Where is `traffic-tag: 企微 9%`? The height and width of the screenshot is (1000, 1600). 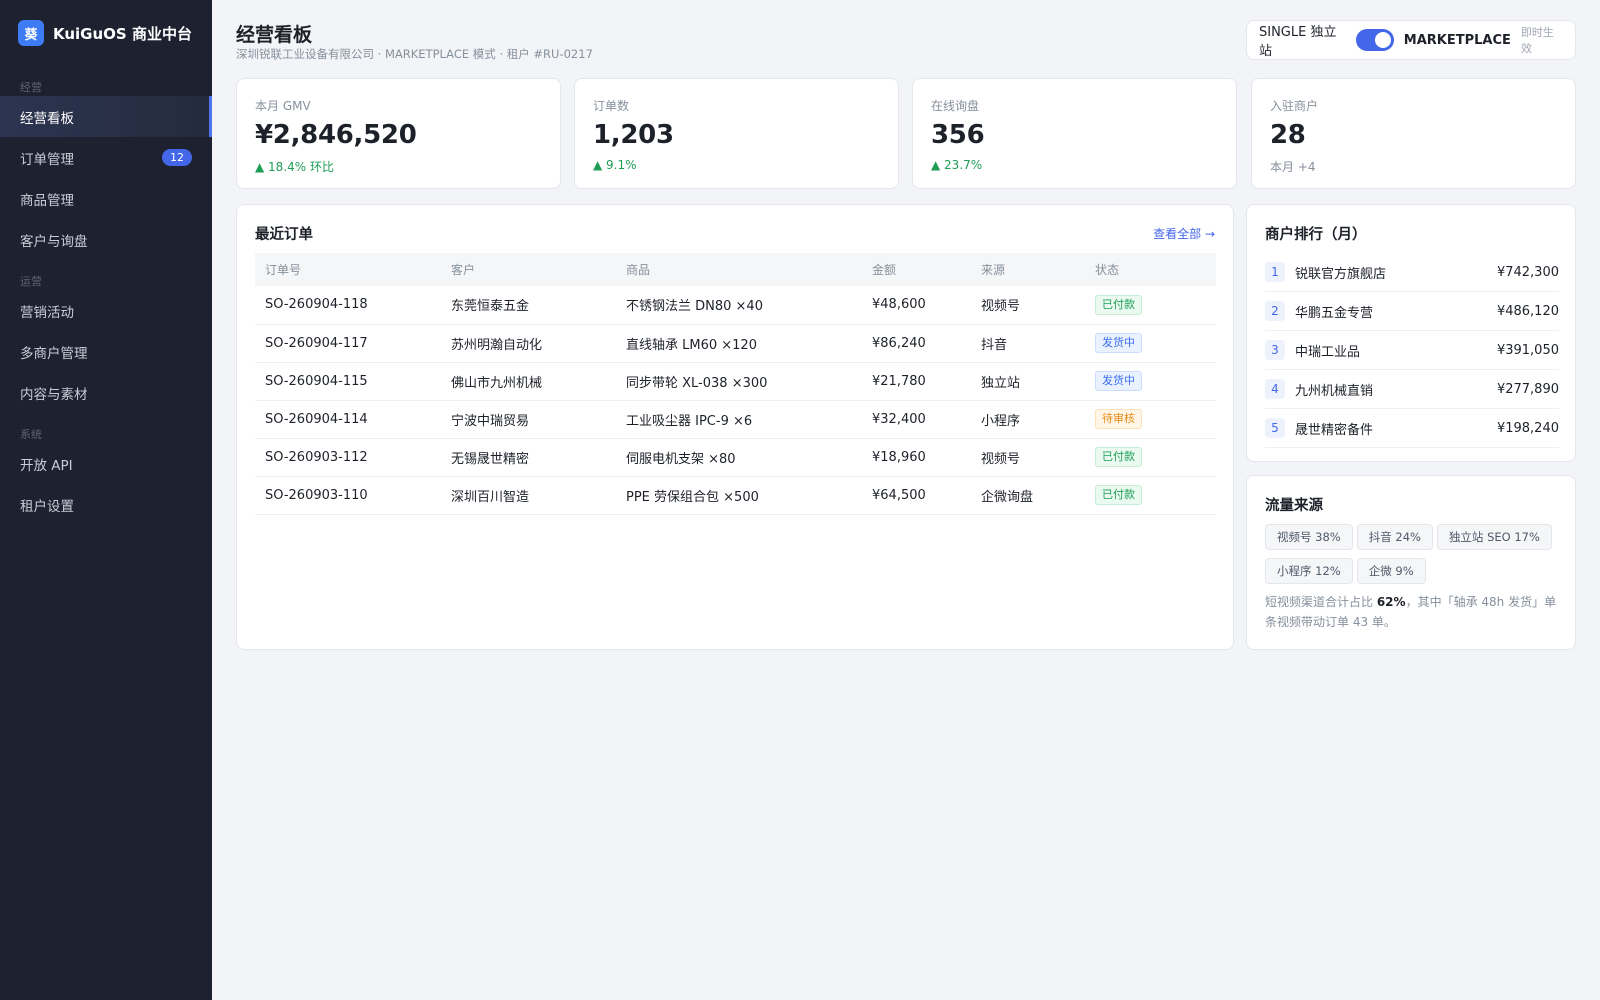
traffic-tag: 企微 9% is located at coordinates (1391, 571).